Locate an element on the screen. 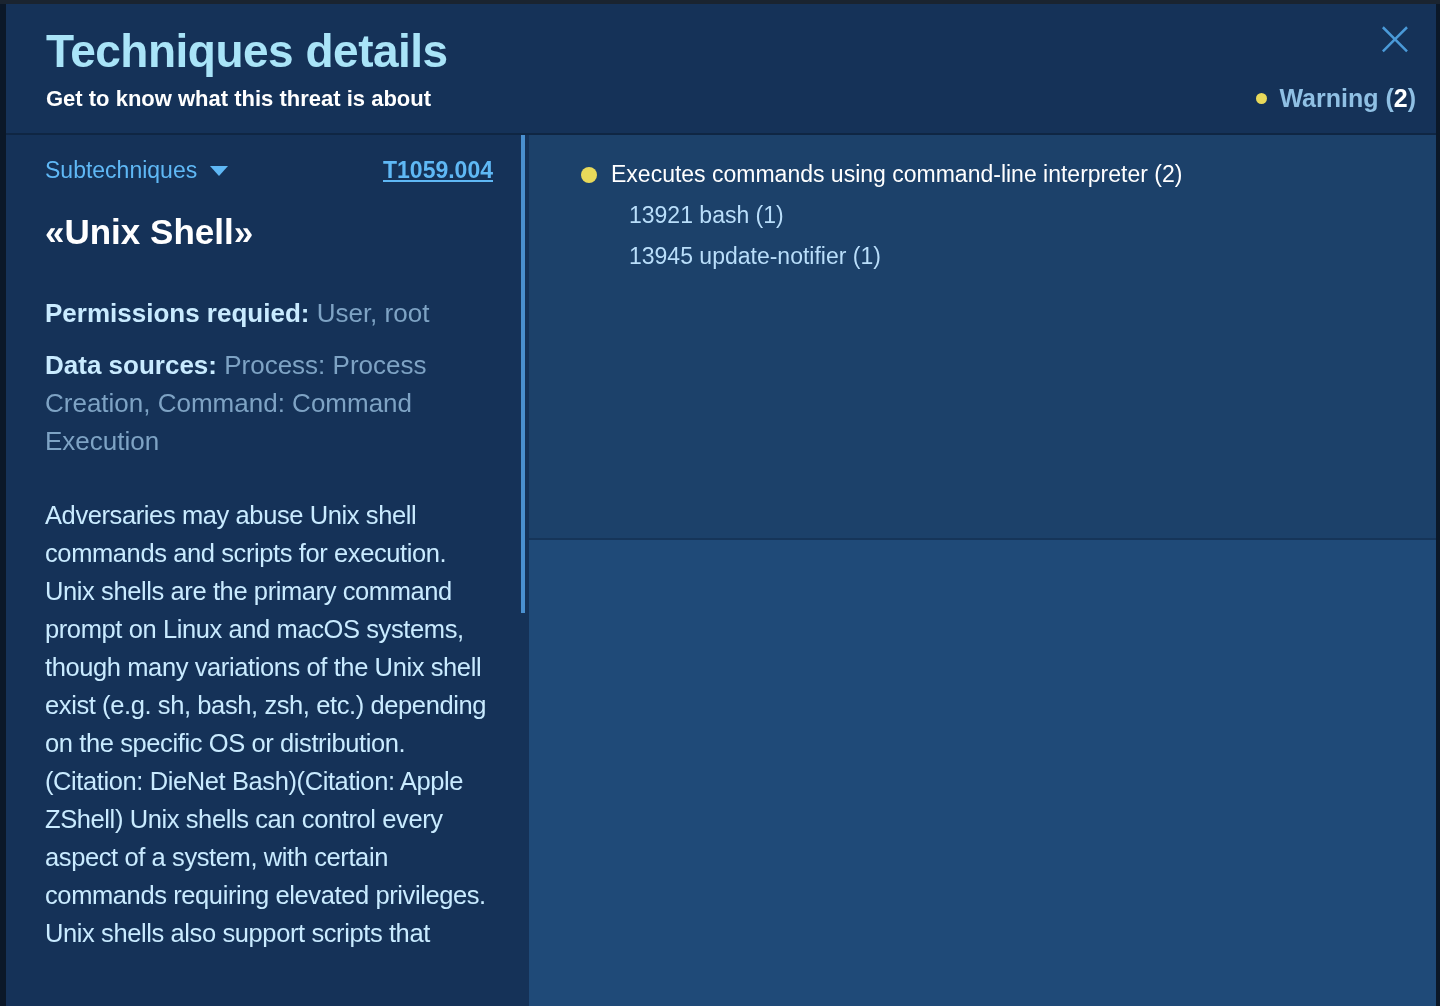  severity-label: Warning (2) is located at coordinates (1347, 98).